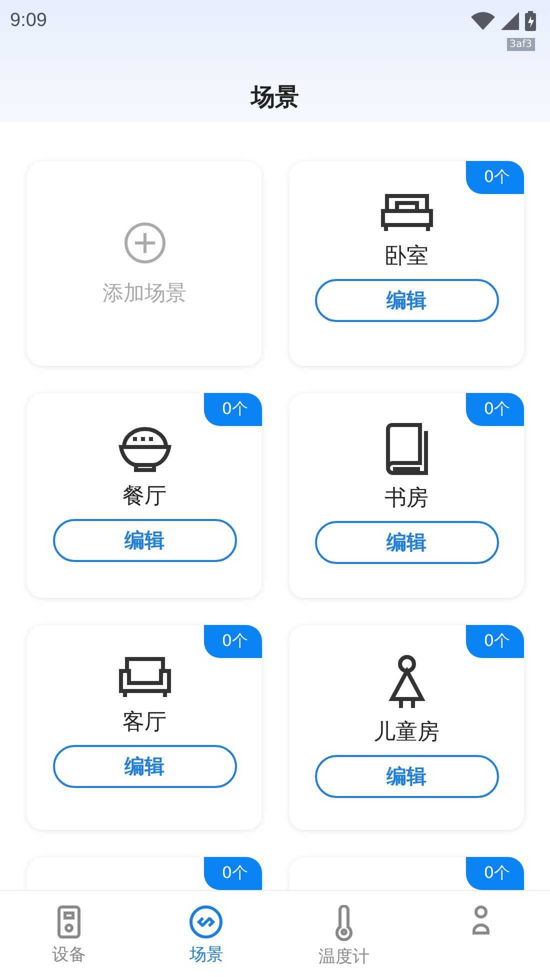 The image size is (550, 977). What do you see at coordinates (144, 242) in the screenshot?
I see `plus-circle-icon` at bounding box center [144, 242].